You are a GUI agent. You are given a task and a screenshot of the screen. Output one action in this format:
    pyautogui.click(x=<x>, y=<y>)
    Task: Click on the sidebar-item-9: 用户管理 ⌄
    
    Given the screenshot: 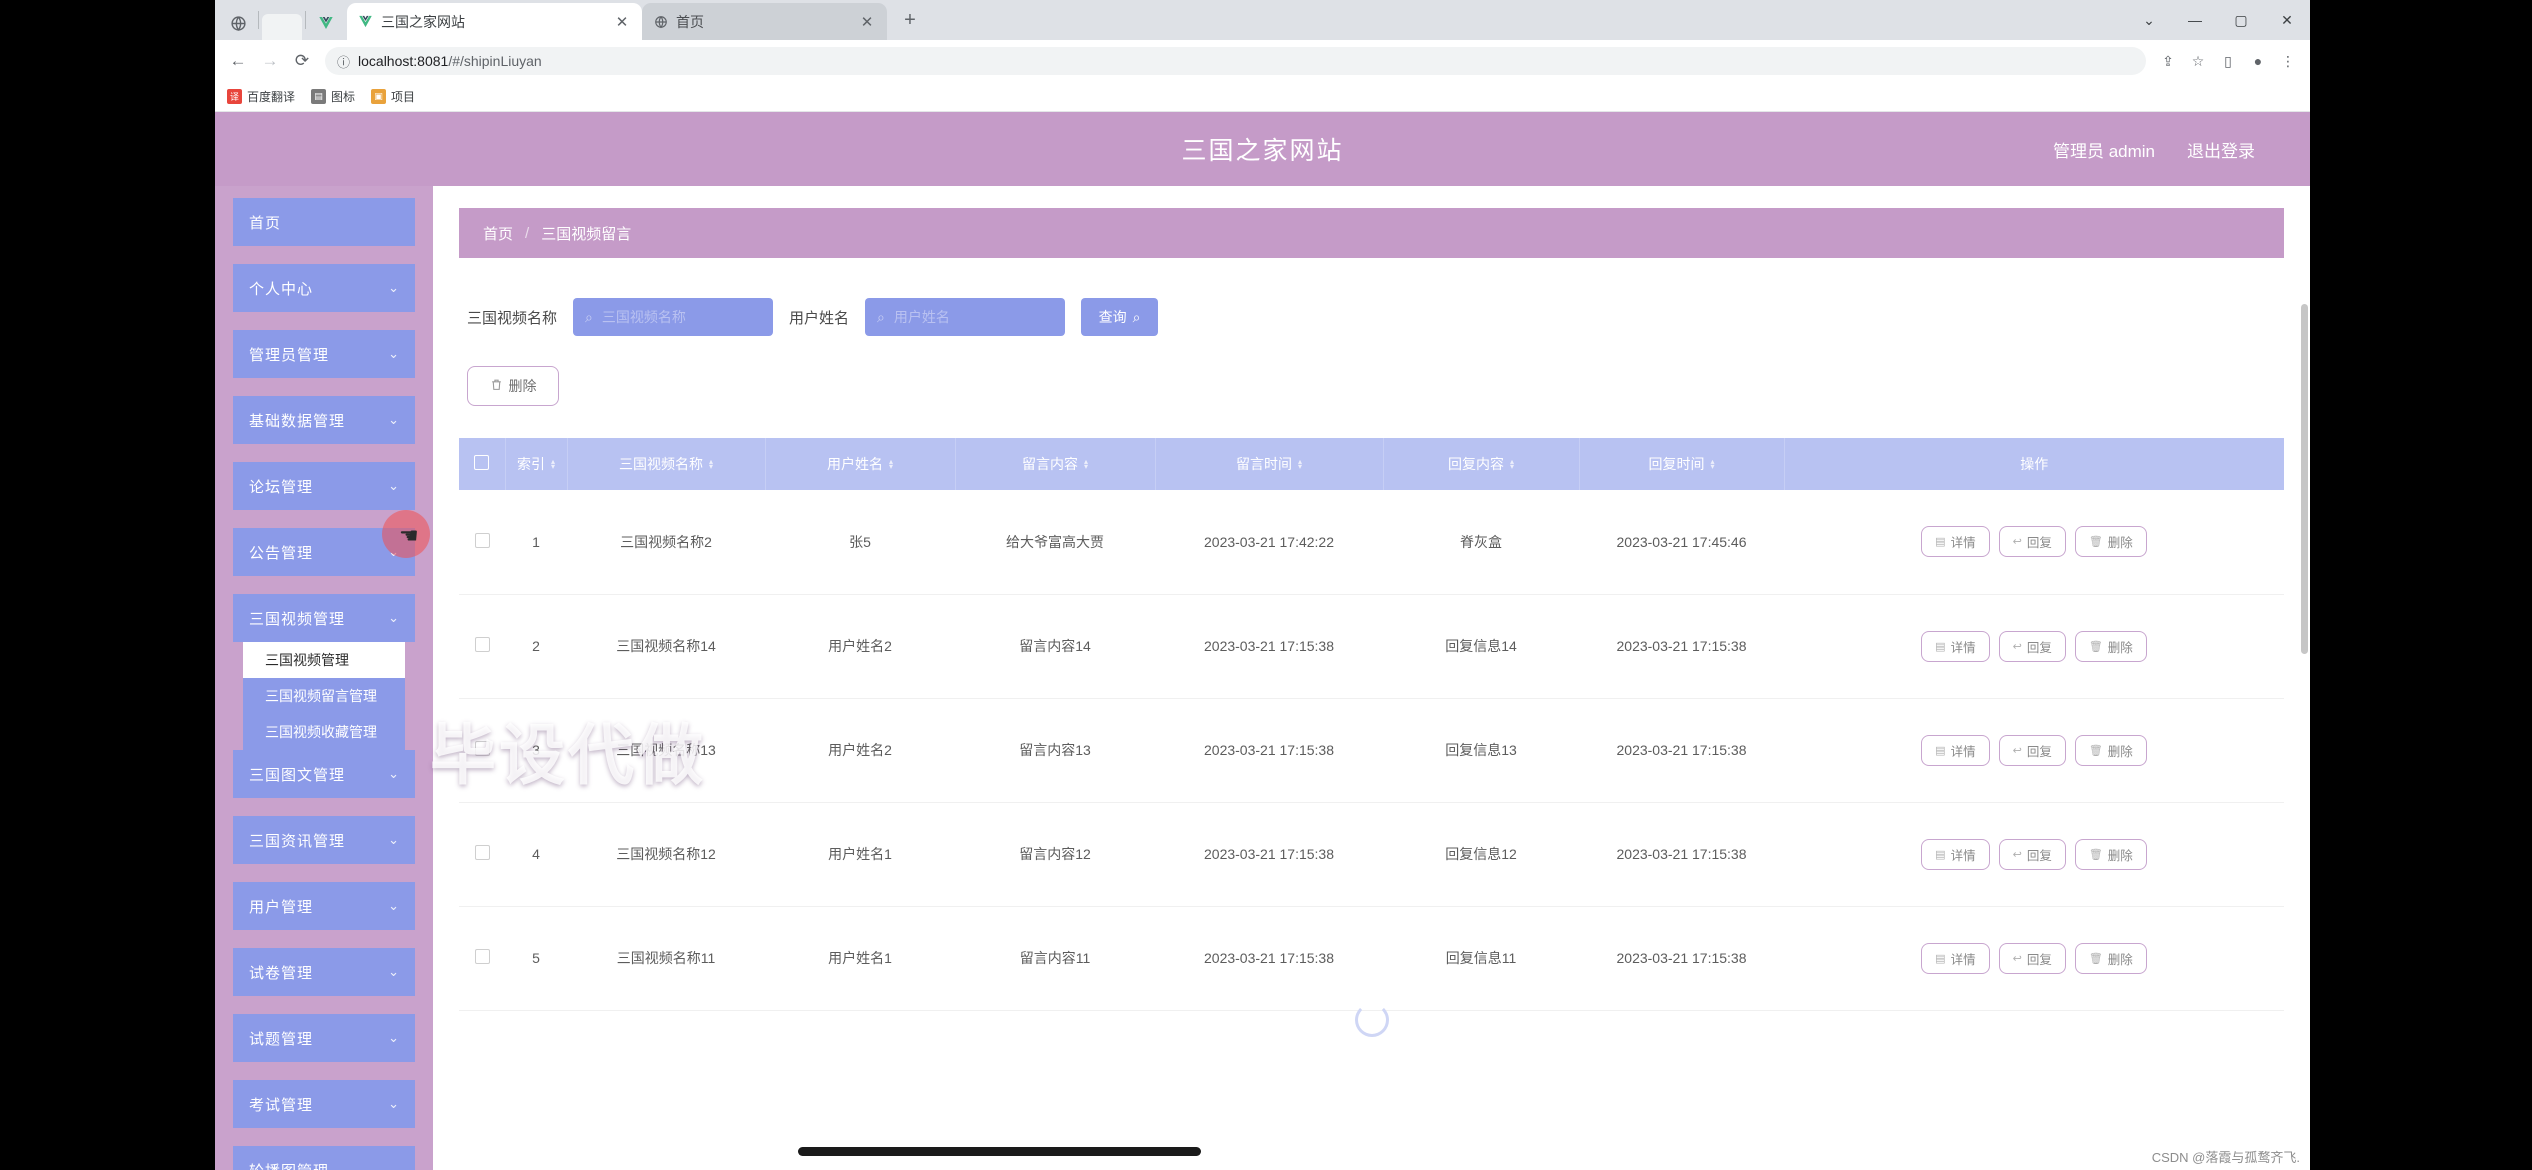 What is the action you would take?
    pyautogui.click(x=324, y=906)
    